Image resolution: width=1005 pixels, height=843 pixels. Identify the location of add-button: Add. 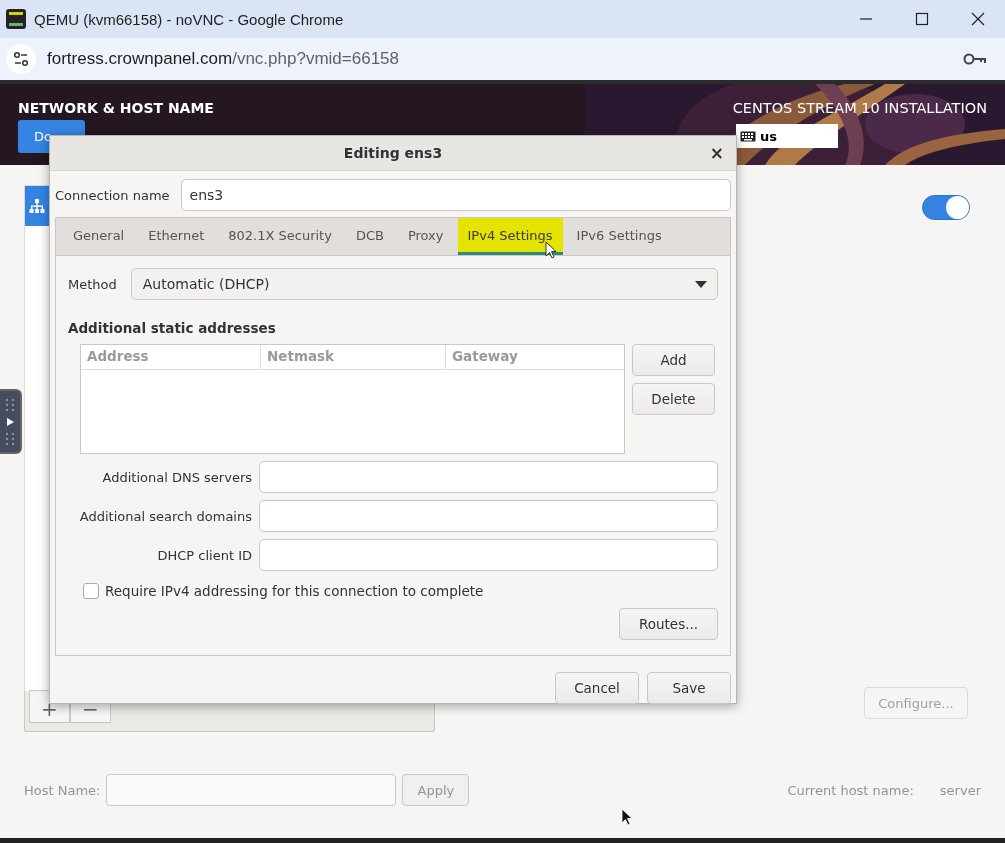
(673, 360).